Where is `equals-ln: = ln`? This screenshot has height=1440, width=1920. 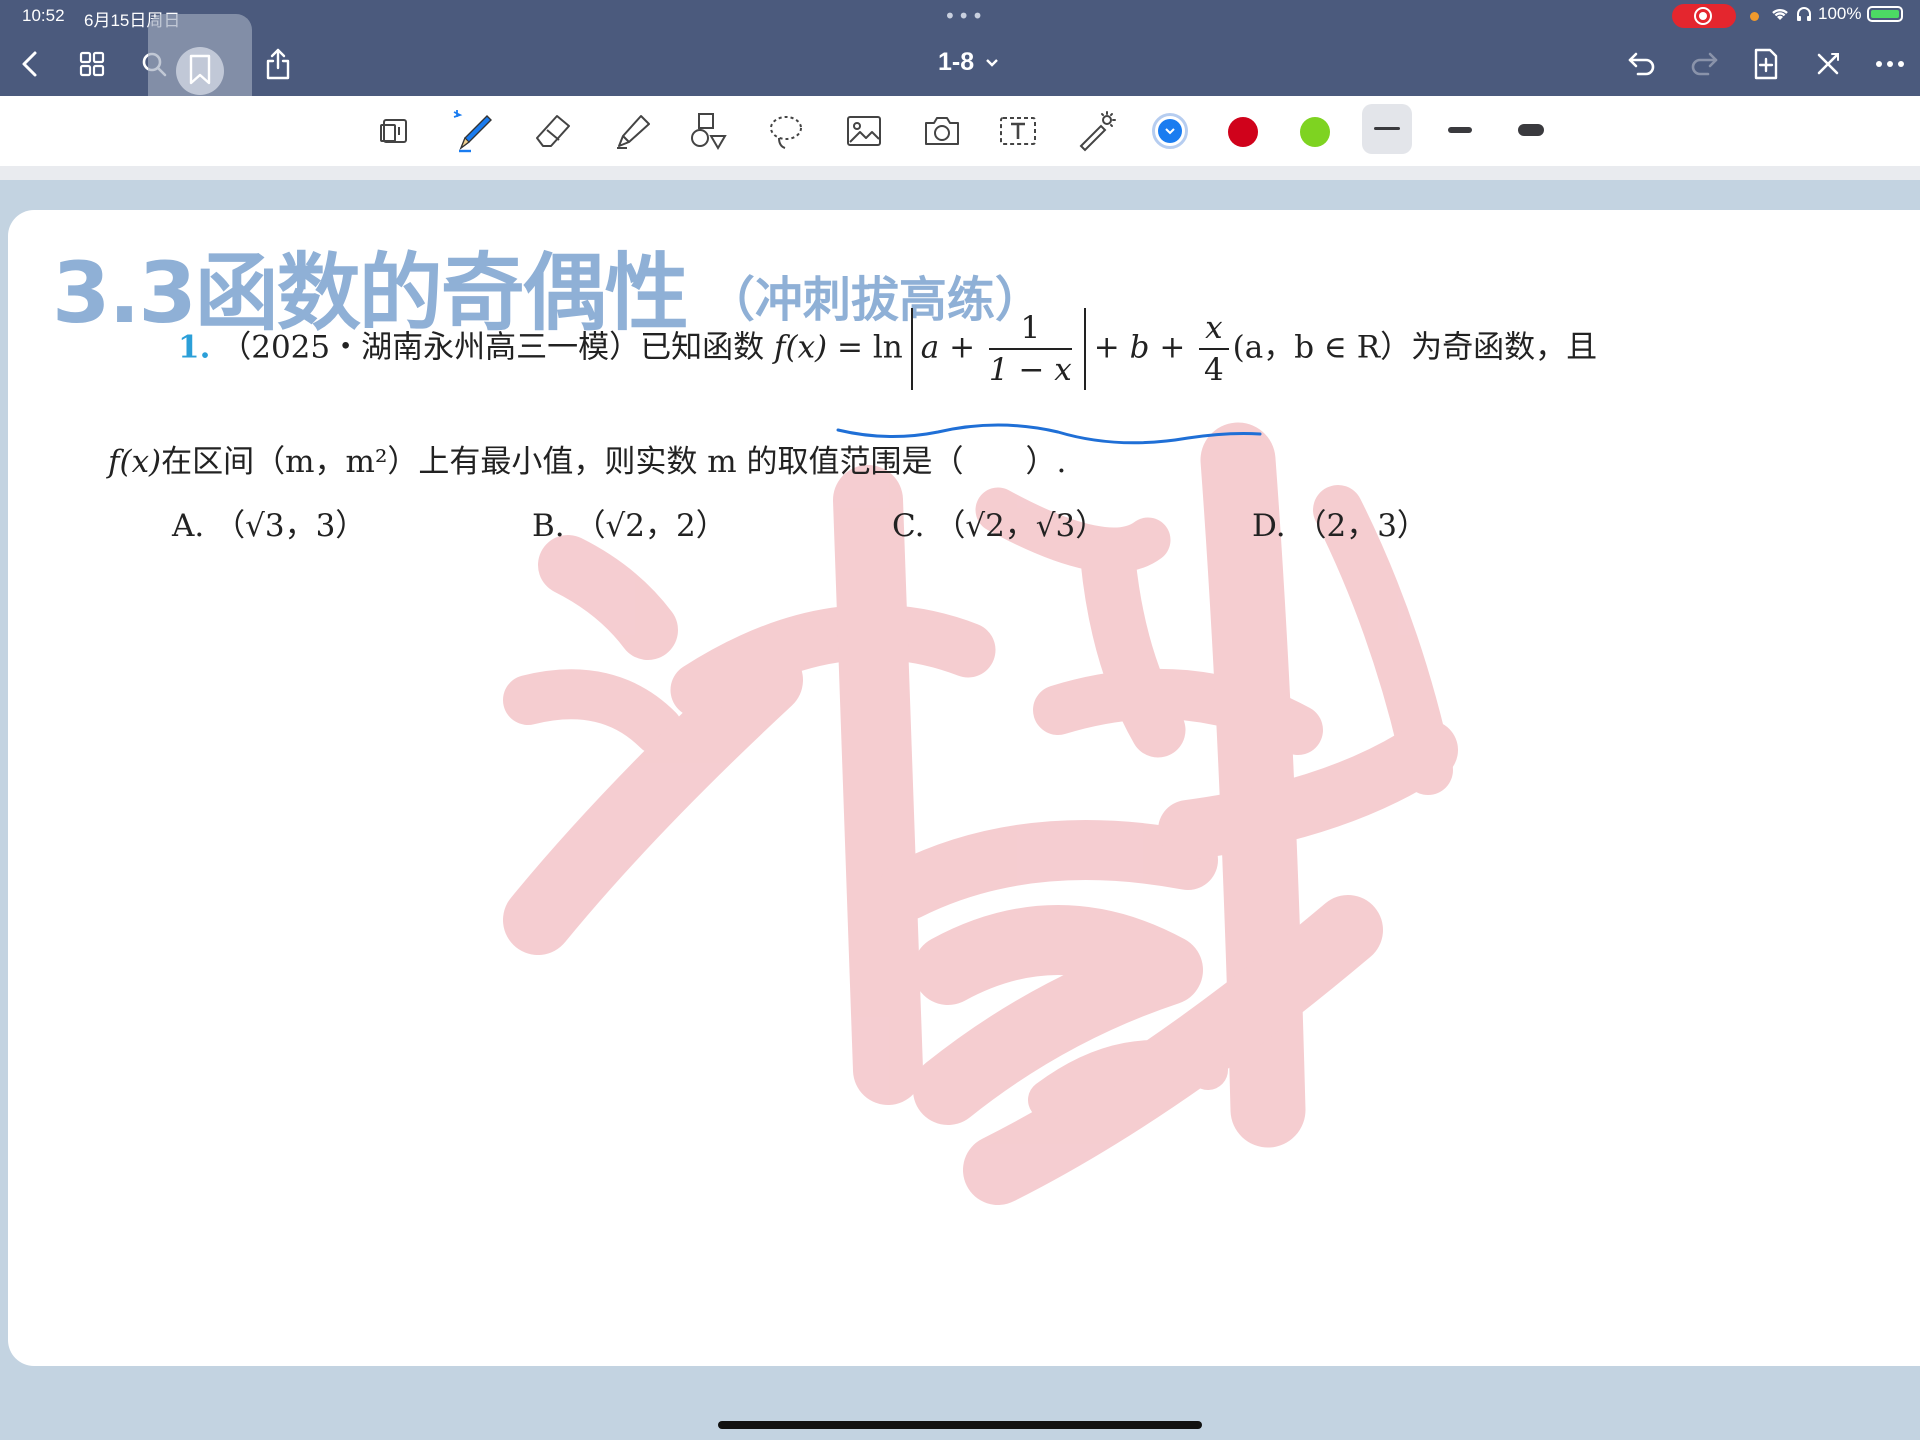 equals-ln: = ln is located at coordinates (870, 347).